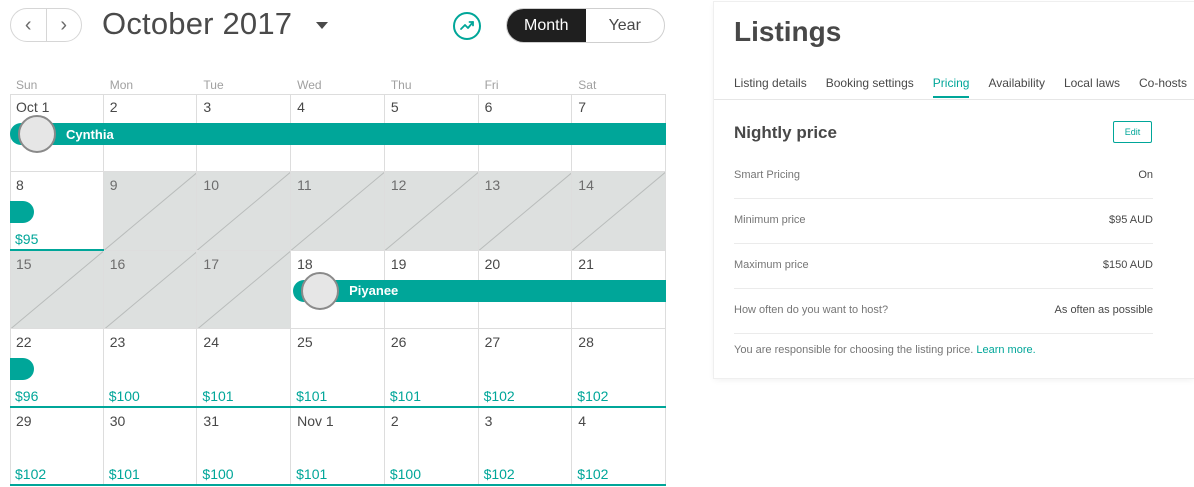 This screenshot has width=1194, height=487. What do you see at coordinates (491, 85) in the screenshot?
I see `weekday-label: Fri` at bounding box center [491, 85].